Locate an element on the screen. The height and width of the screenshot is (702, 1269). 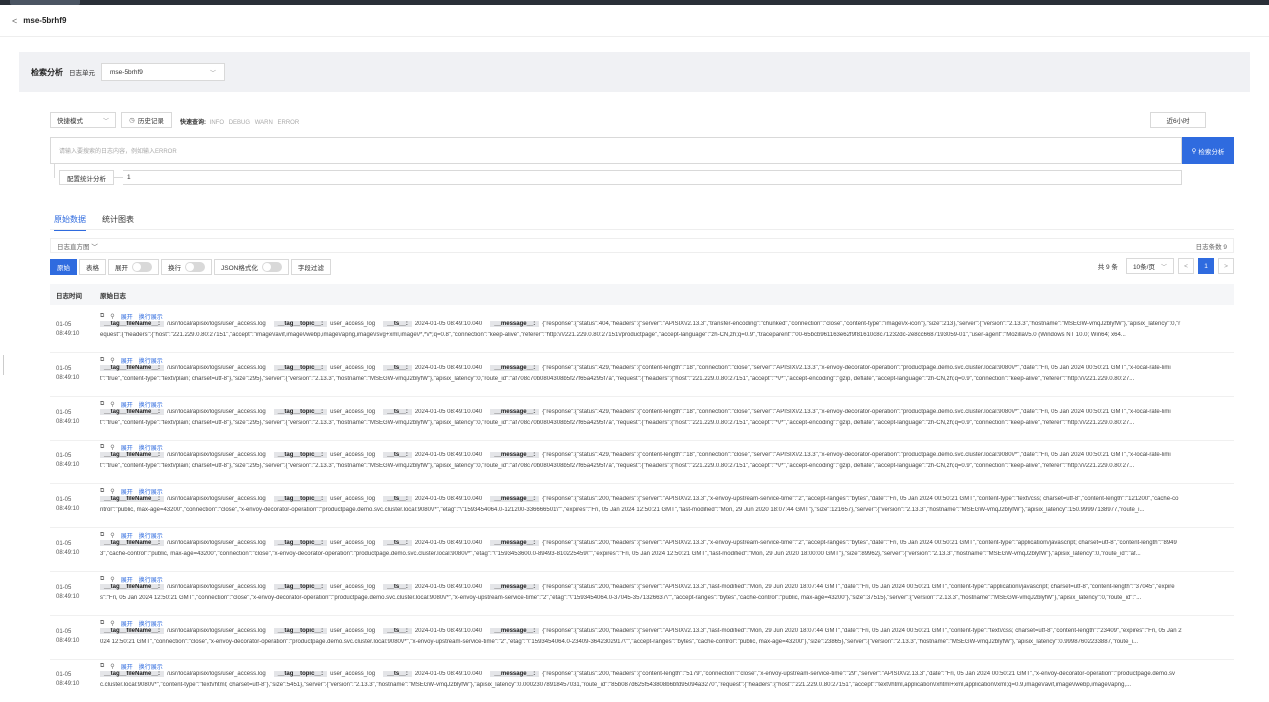
page-button: 1 is located at coordinates (1206, 266).